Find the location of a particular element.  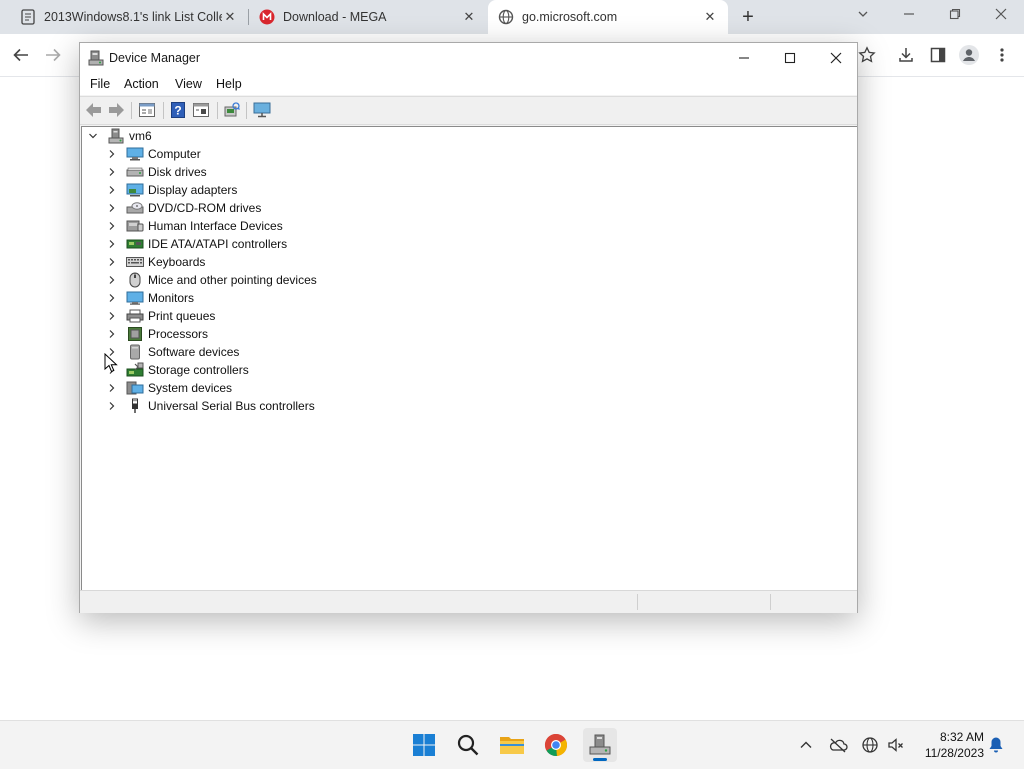

help-icon: ? is located at coordinates (178, 110).